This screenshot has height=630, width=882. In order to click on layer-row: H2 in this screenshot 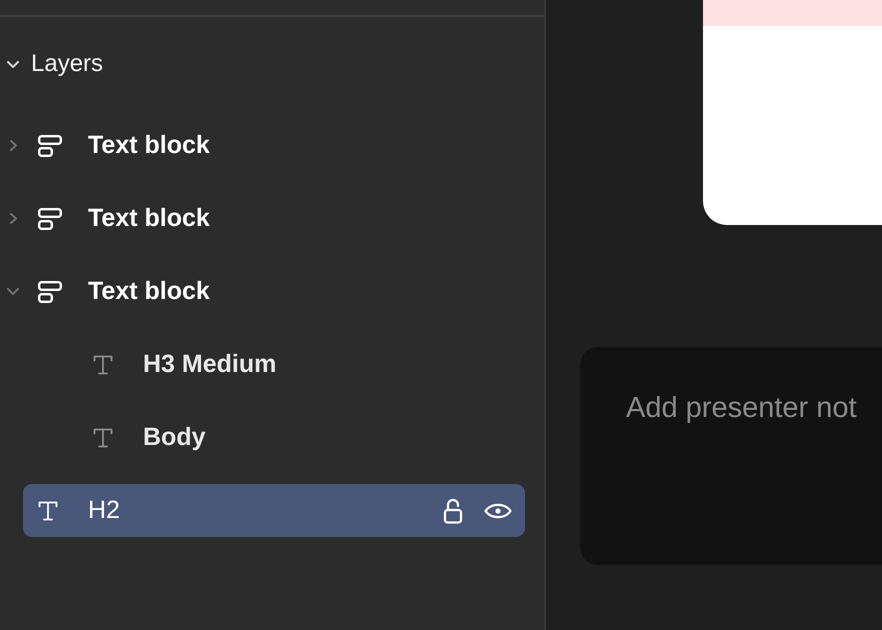, I will do `click(274, 510)`.